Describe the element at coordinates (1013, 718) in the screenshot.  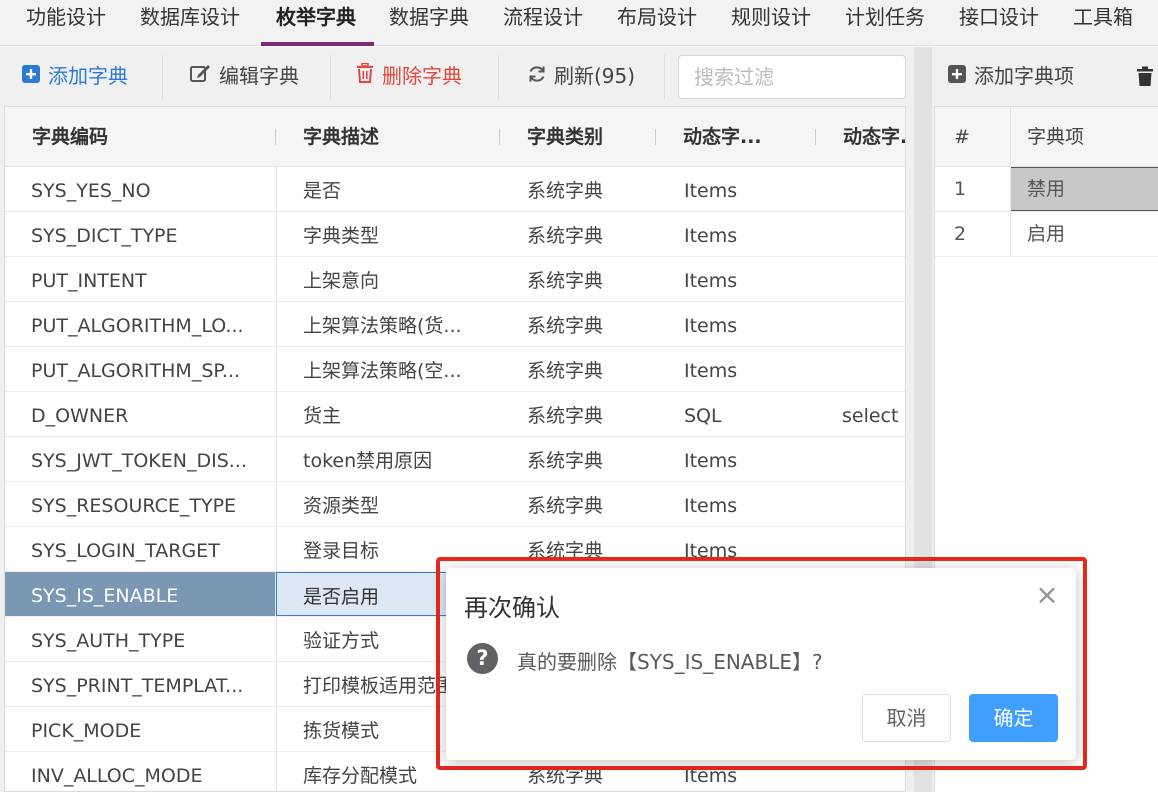
I see `confirm-button: 确定` at that location.